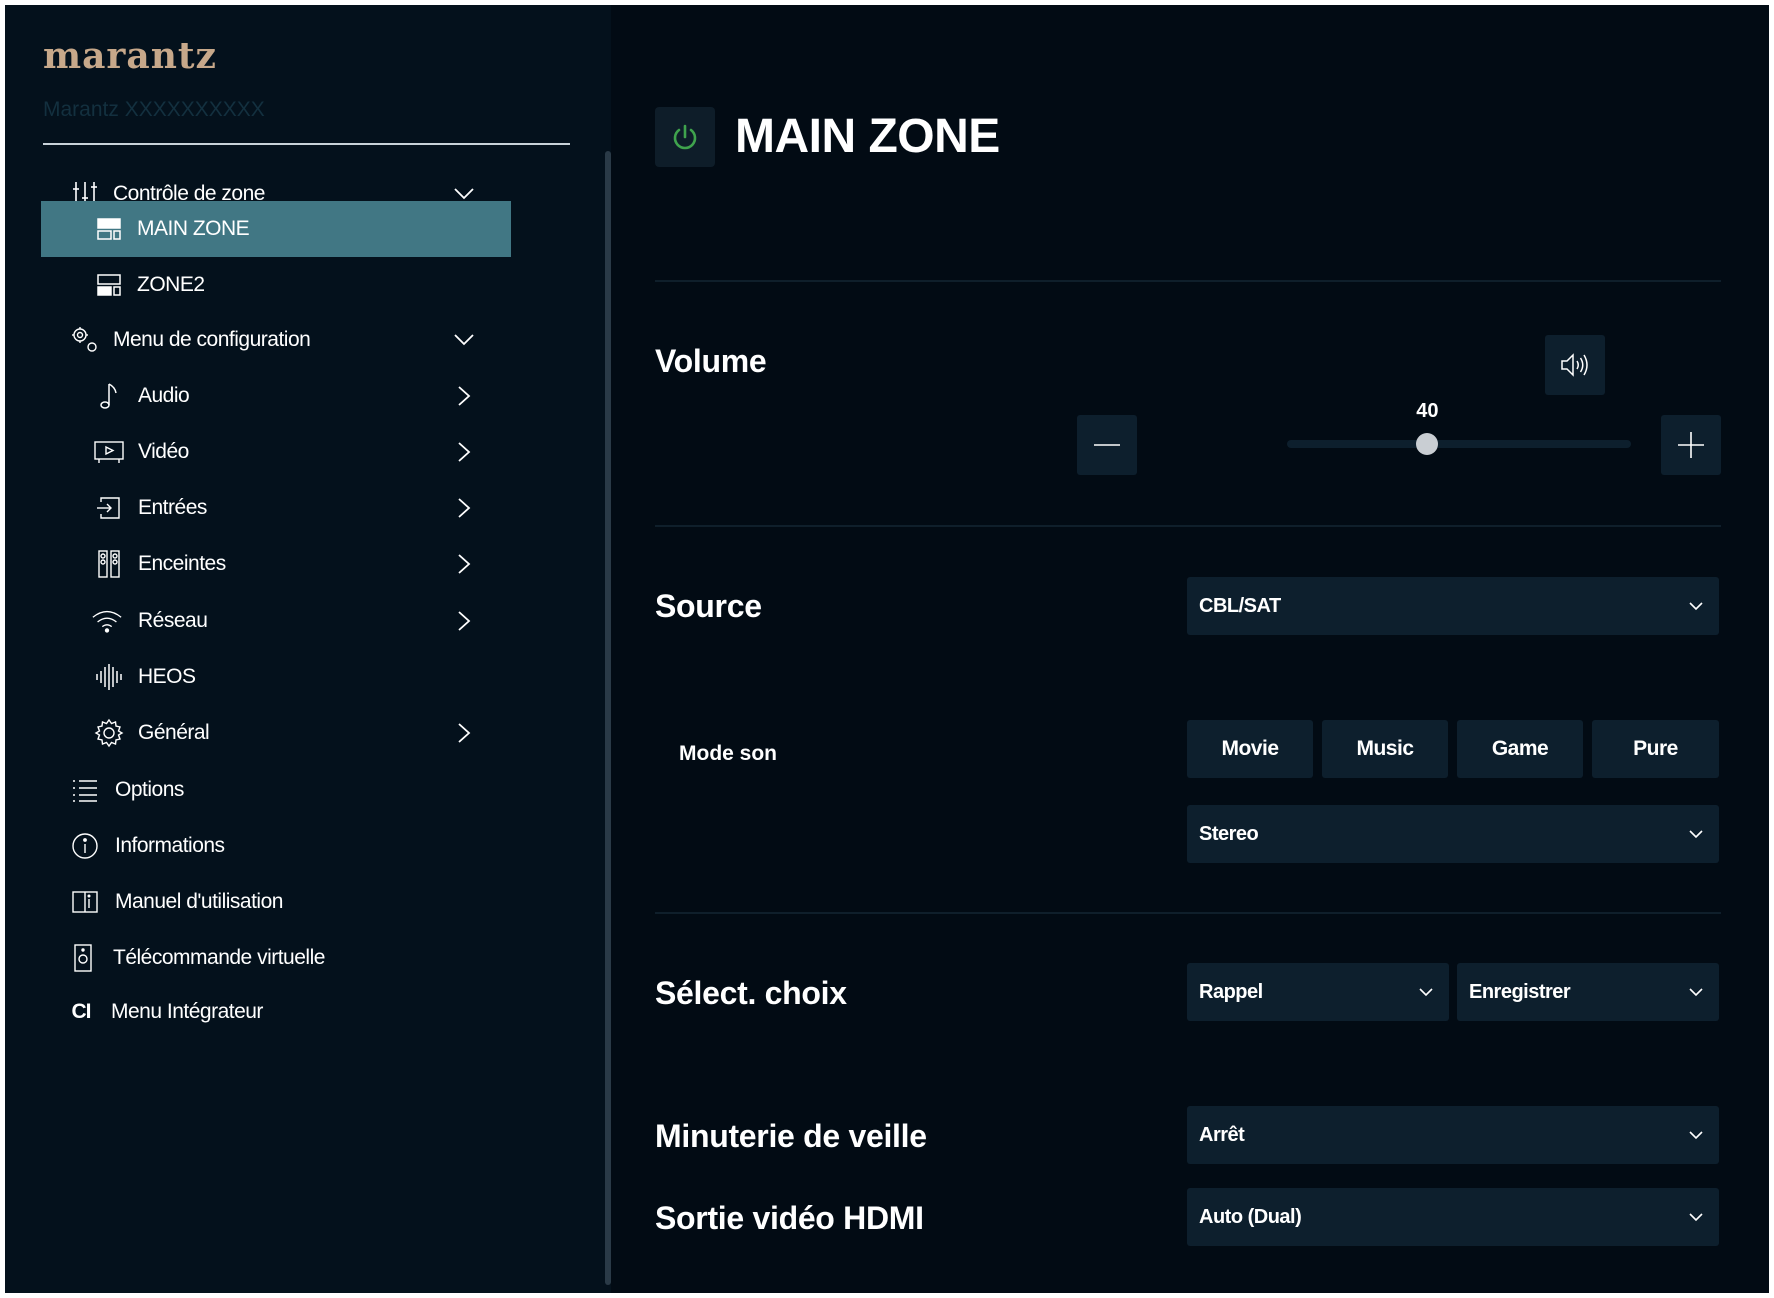  Describe the element at coordinates (276, 396) in the screenshot. I see `sidebar-item-audio: Audio` at that location.